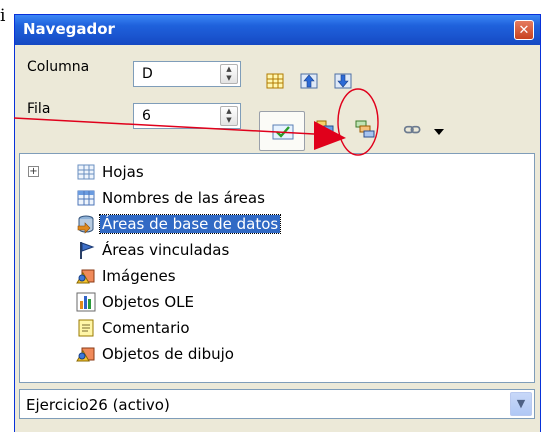 Image resolution: width=548 pixels, height=432 pixels. What do you see at coordinates (86, 302) in the screenshot?
I see `ole-objects-icon` at bounding box center [86, 302].